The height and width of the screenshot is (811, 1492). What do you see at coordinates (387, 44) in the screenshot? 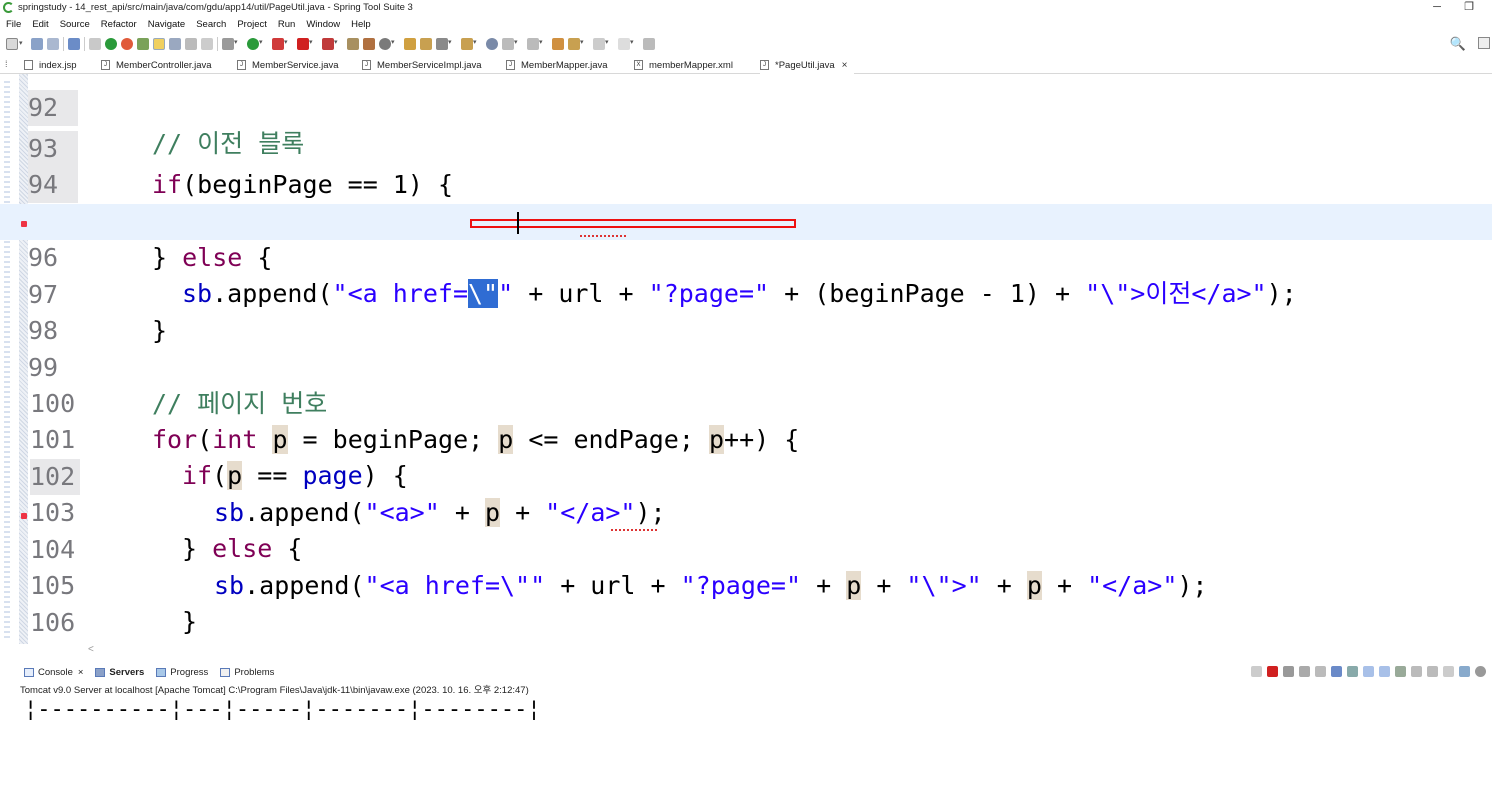
I see `new-class-icon` at bounding box center [387, 44].